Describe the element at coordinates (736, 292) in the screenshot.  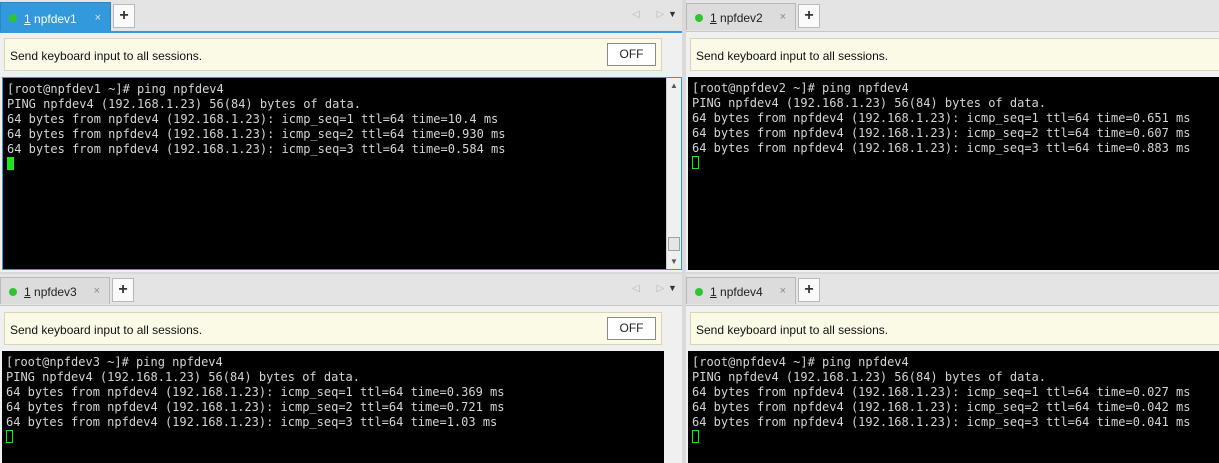
I see `tab-label: 1 npfdev4` at that location.